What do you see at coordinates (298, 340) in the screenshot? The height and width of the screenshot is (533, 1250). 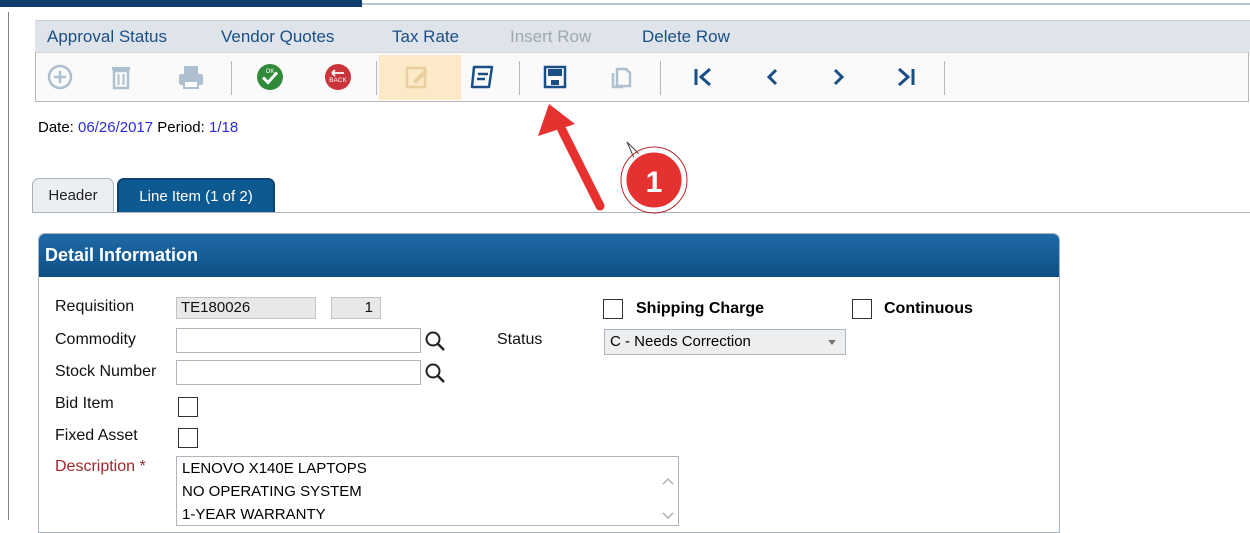 I see `commodity-input` at bounding box center [298, 340].